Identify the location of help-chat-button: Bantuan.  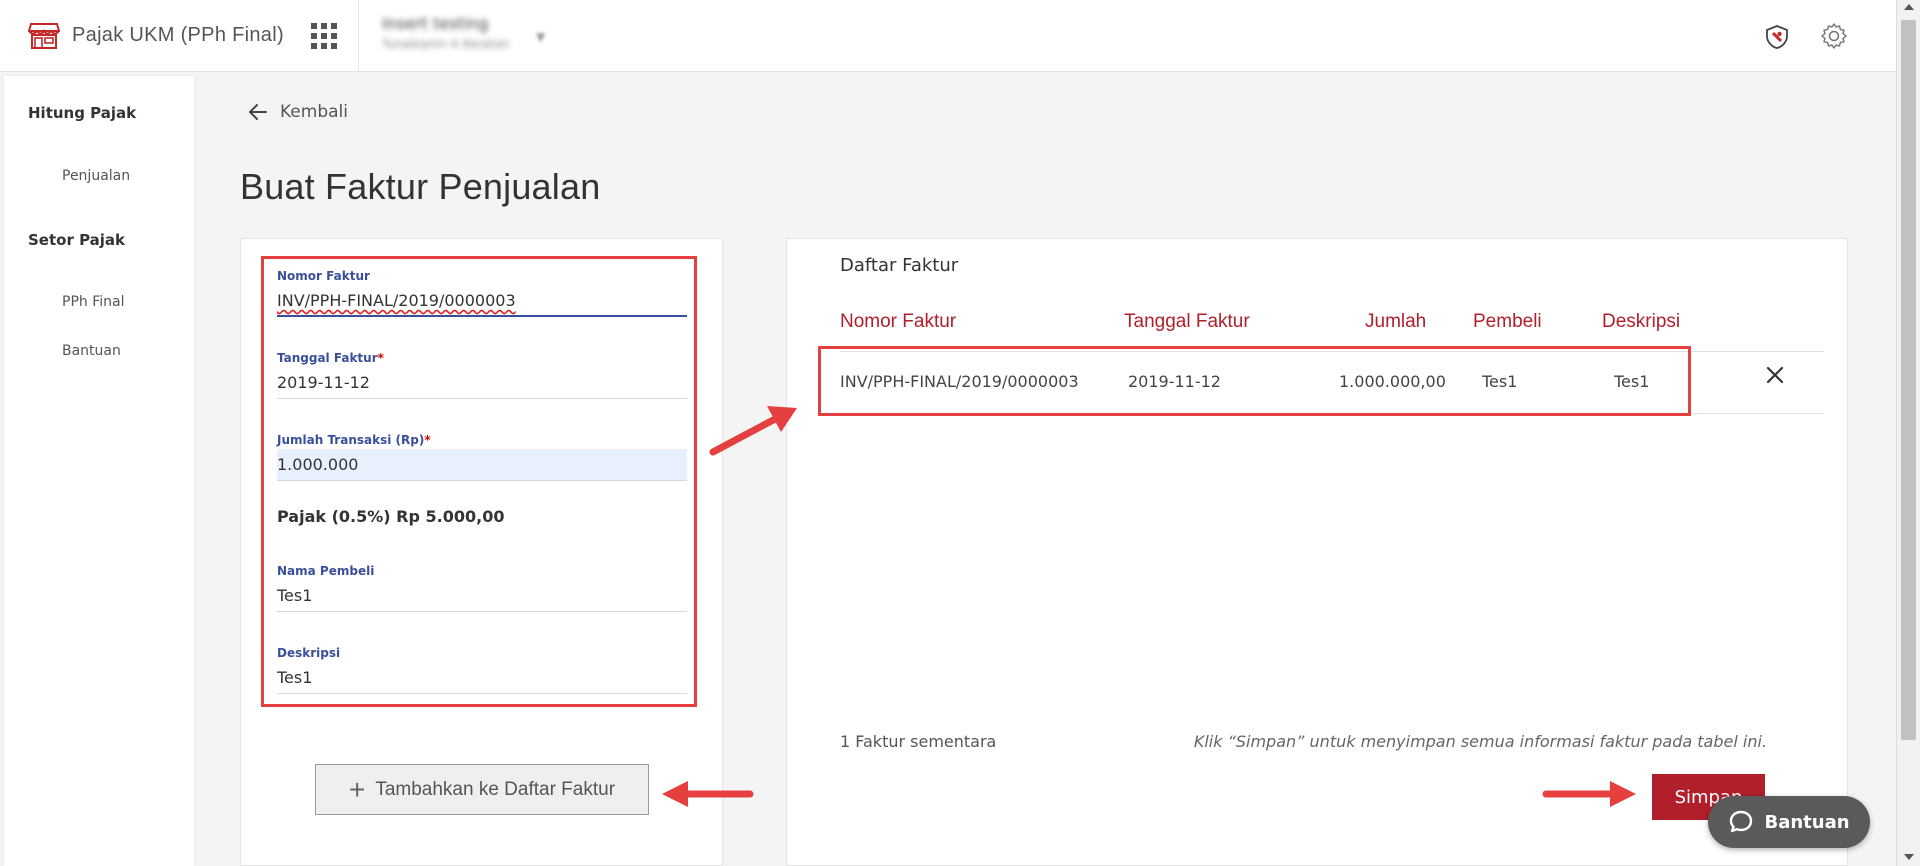
(1789, 822).